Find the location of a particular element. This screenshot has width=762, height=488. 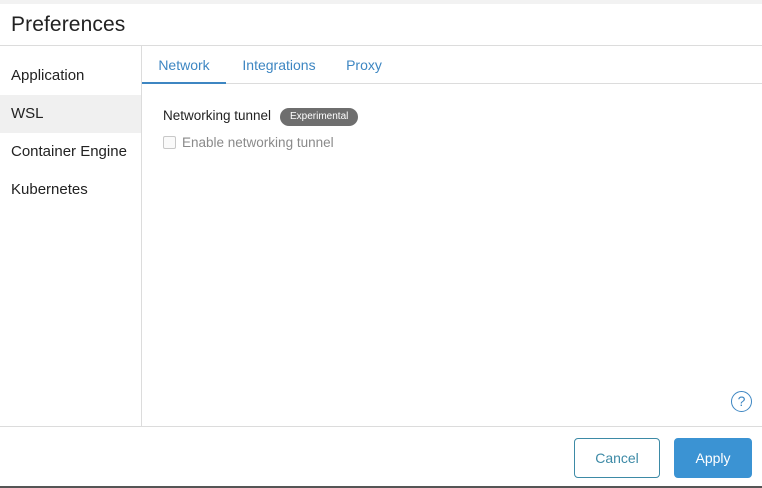

enable-networking-tunnel-checkbox is located at coordinates (169, 142).